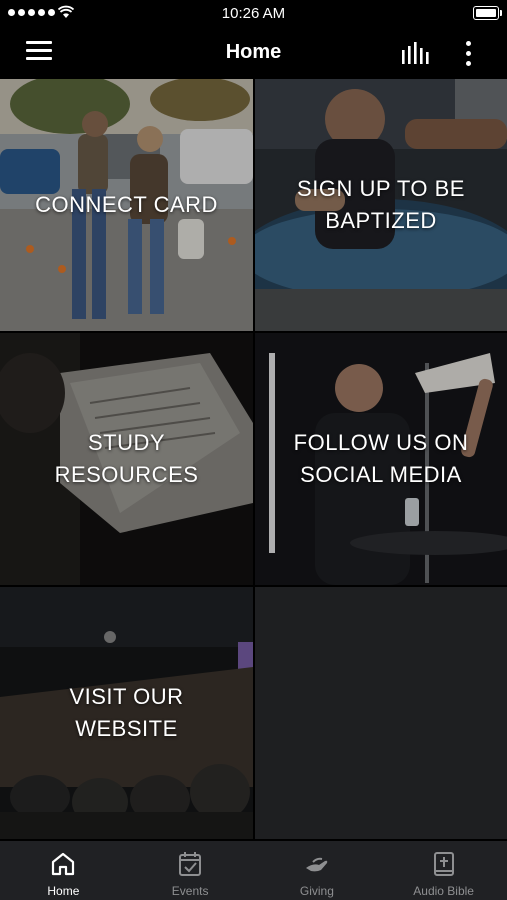 This screenshot has width=507, height=900. What do you see at coordinates (381, 442) in the screenshot?
I see `tile-label-line1: FOLLOW US ON` at bounding box center [381, 442].